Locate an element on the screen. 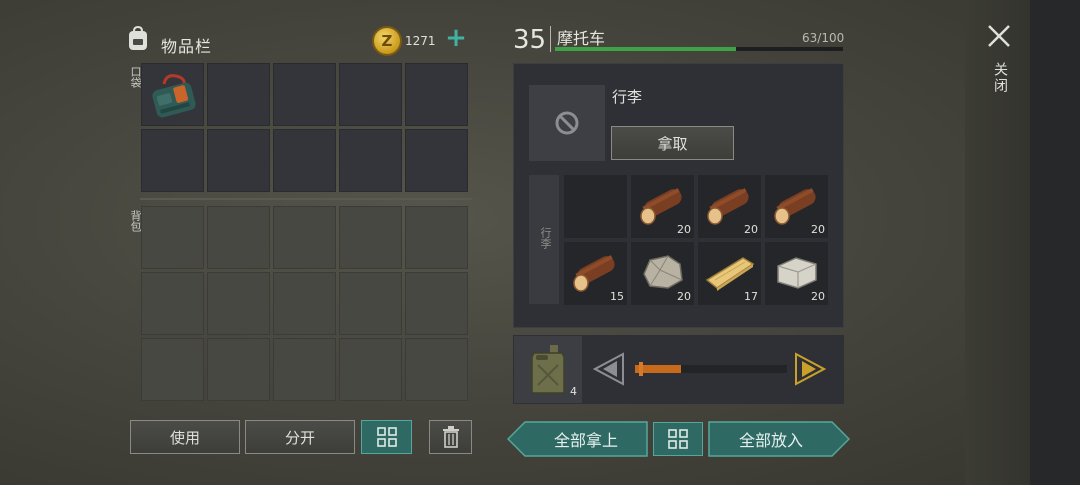  increase-arrow-icon is located at coordinates (810, 369).